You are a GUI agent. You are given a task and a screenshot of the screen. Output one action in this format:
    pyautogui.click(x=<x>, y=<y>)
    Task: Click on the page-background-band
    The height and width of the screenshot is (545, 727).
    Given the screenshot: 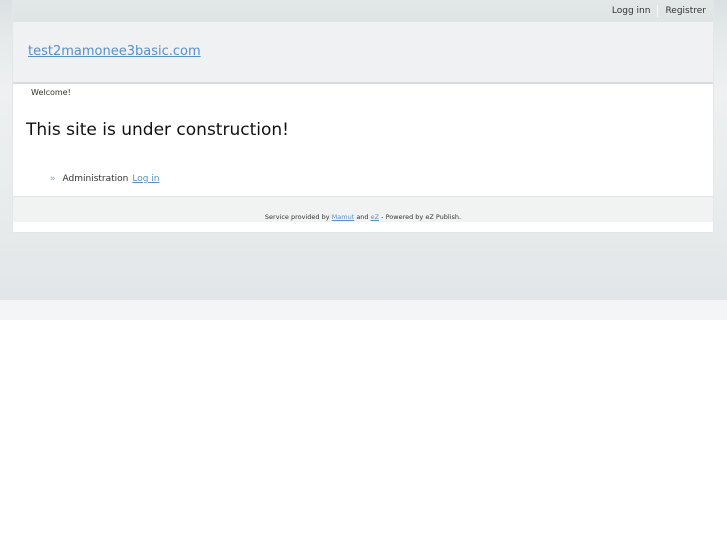 What is the action you would take?
    pyautogui.click(x=363, y=310)
    